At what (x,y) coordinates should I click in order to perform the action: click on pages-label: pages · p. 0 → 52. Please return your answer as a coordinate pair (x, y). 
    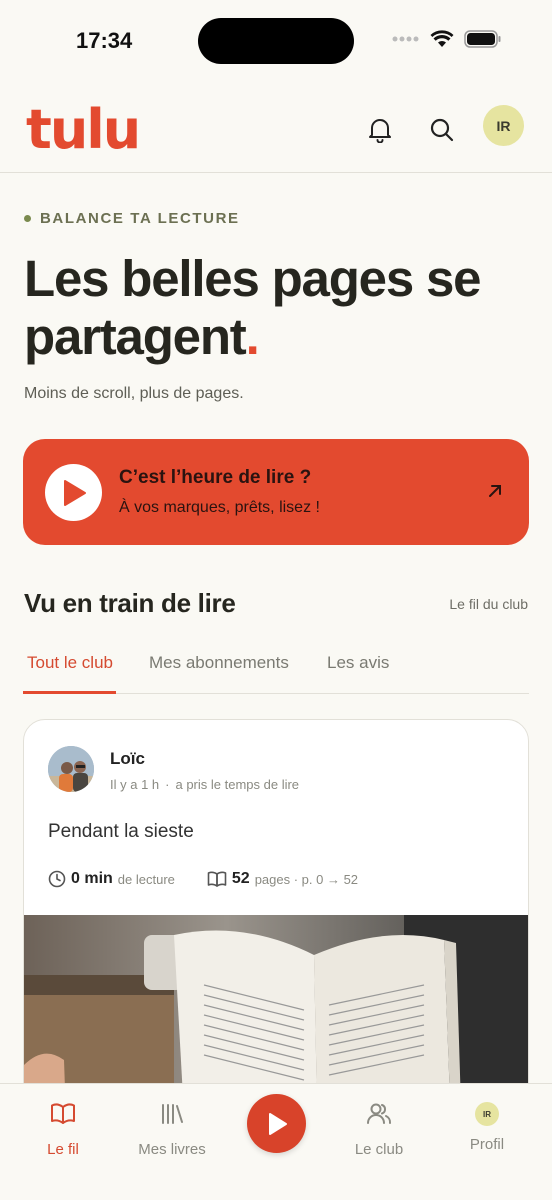
    Looking at the image, I should click on (306, 879).